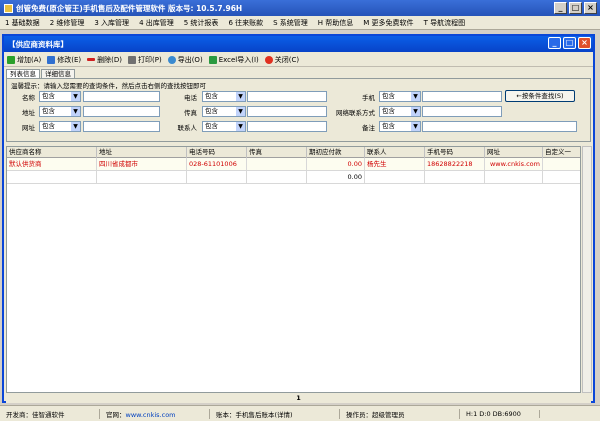  What do you see at coordinates (455, 152) in the screenshot?
I see `col-mobile: 手机号码` at bounding box center [455, 152].